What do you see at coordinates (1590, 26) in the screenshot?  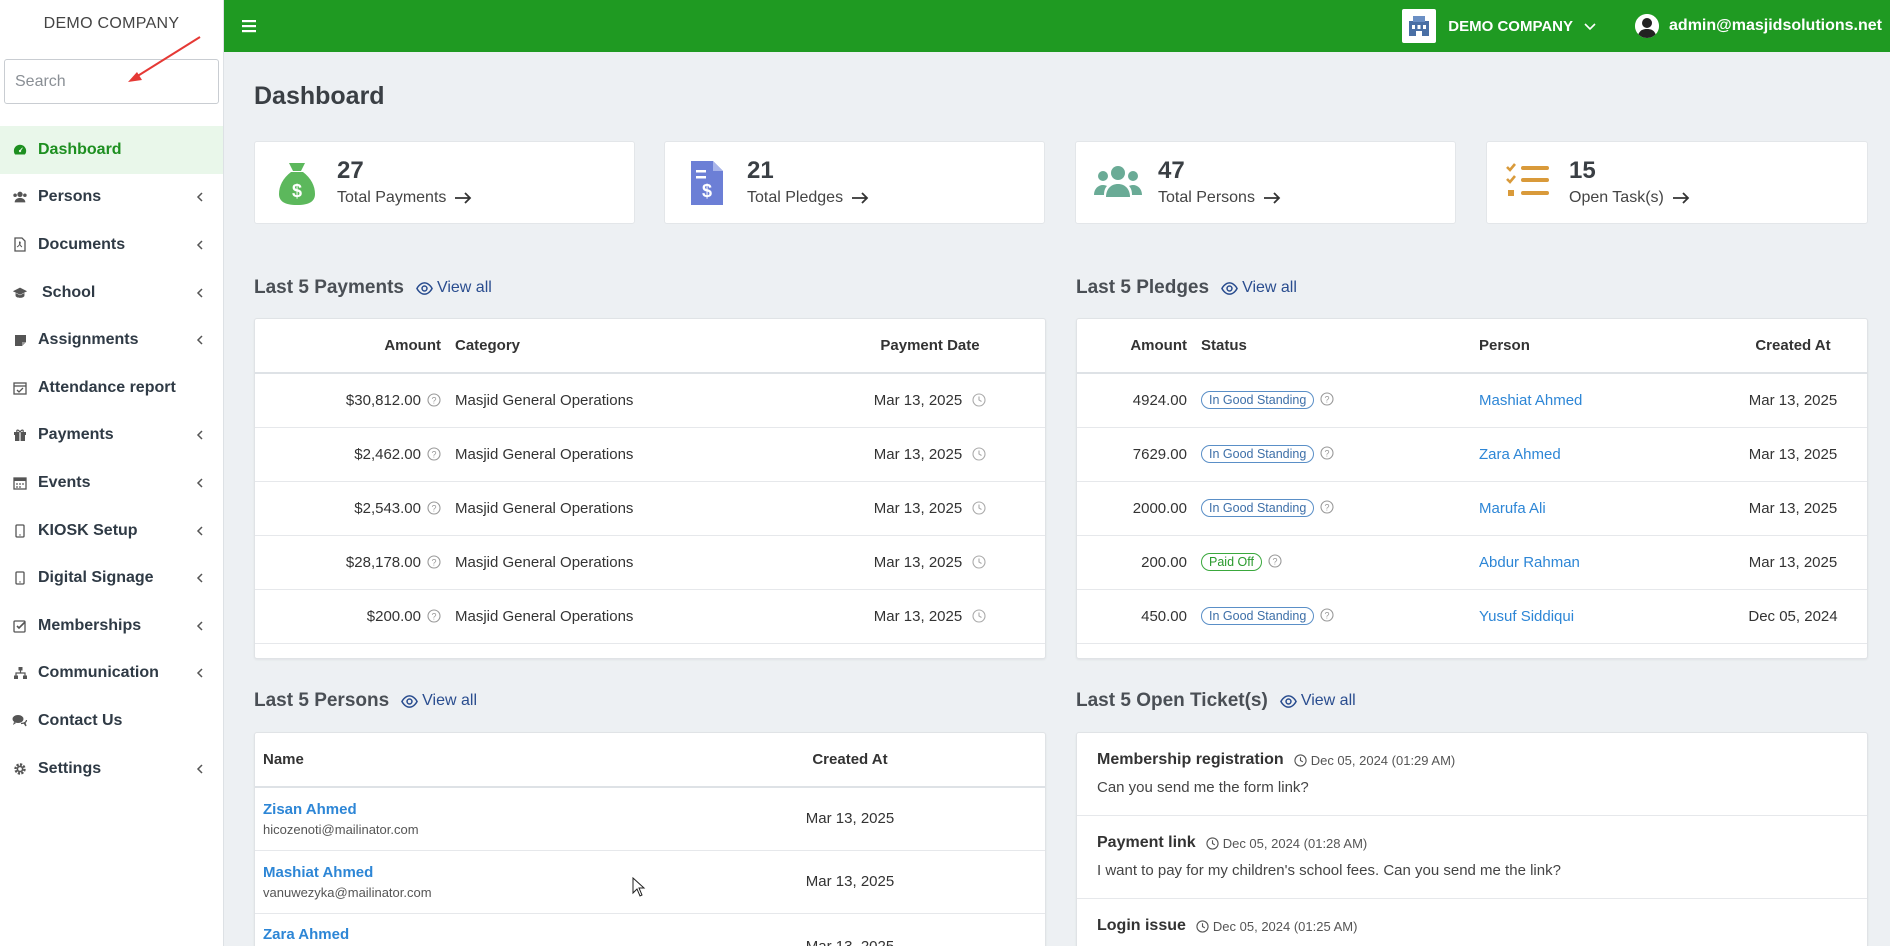 I see `chevron-down-icon` at bounding box center [1590, 26].